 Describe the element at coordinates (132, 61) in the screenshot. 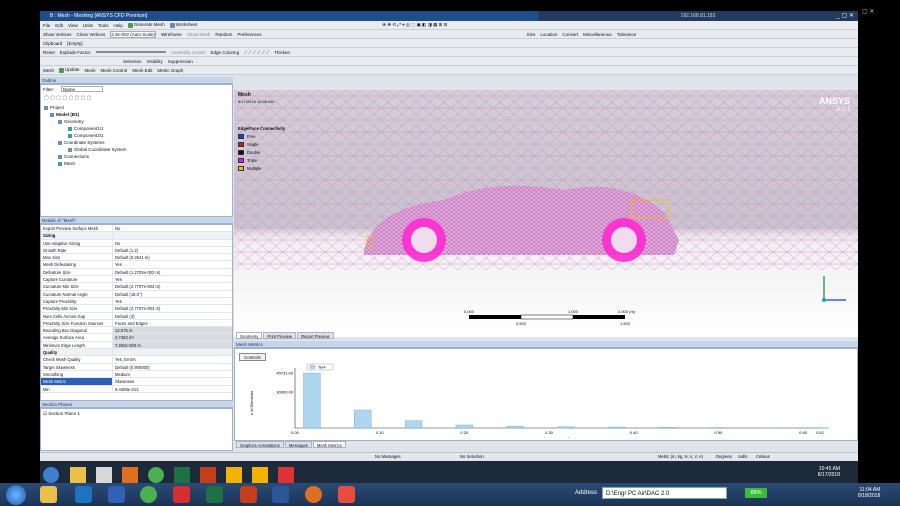

I see `selection-menu: Selection` at that location.